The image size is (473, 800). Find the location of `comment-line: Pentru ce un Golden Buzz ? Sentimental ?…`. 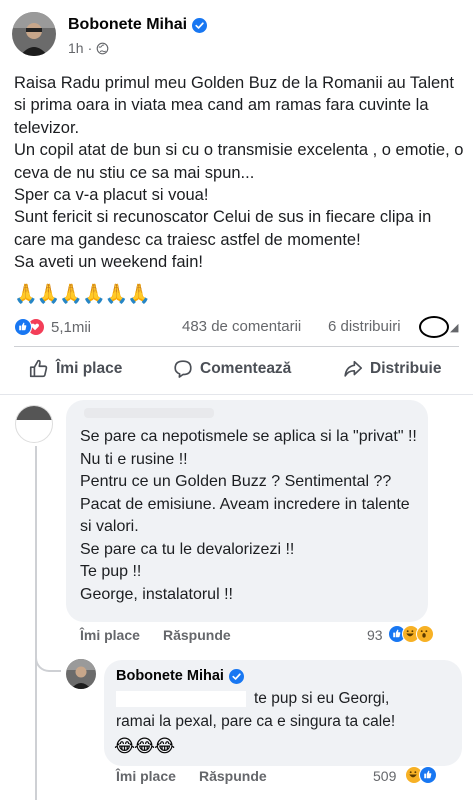

comment-line: Pentru ce un Golden Buzz ? Sentimental ?… is located at coordinates (236, 481).